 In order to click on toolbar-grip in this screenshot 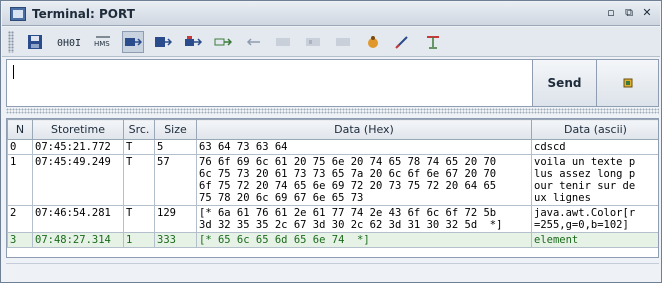, I will do `click(11, 41)`.